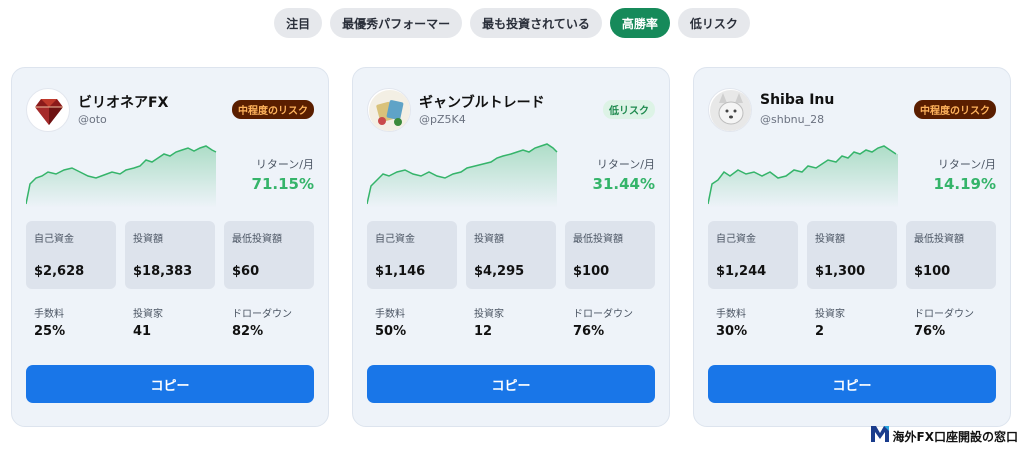  I want to click on stat-value: 30%, so click(732, 331).